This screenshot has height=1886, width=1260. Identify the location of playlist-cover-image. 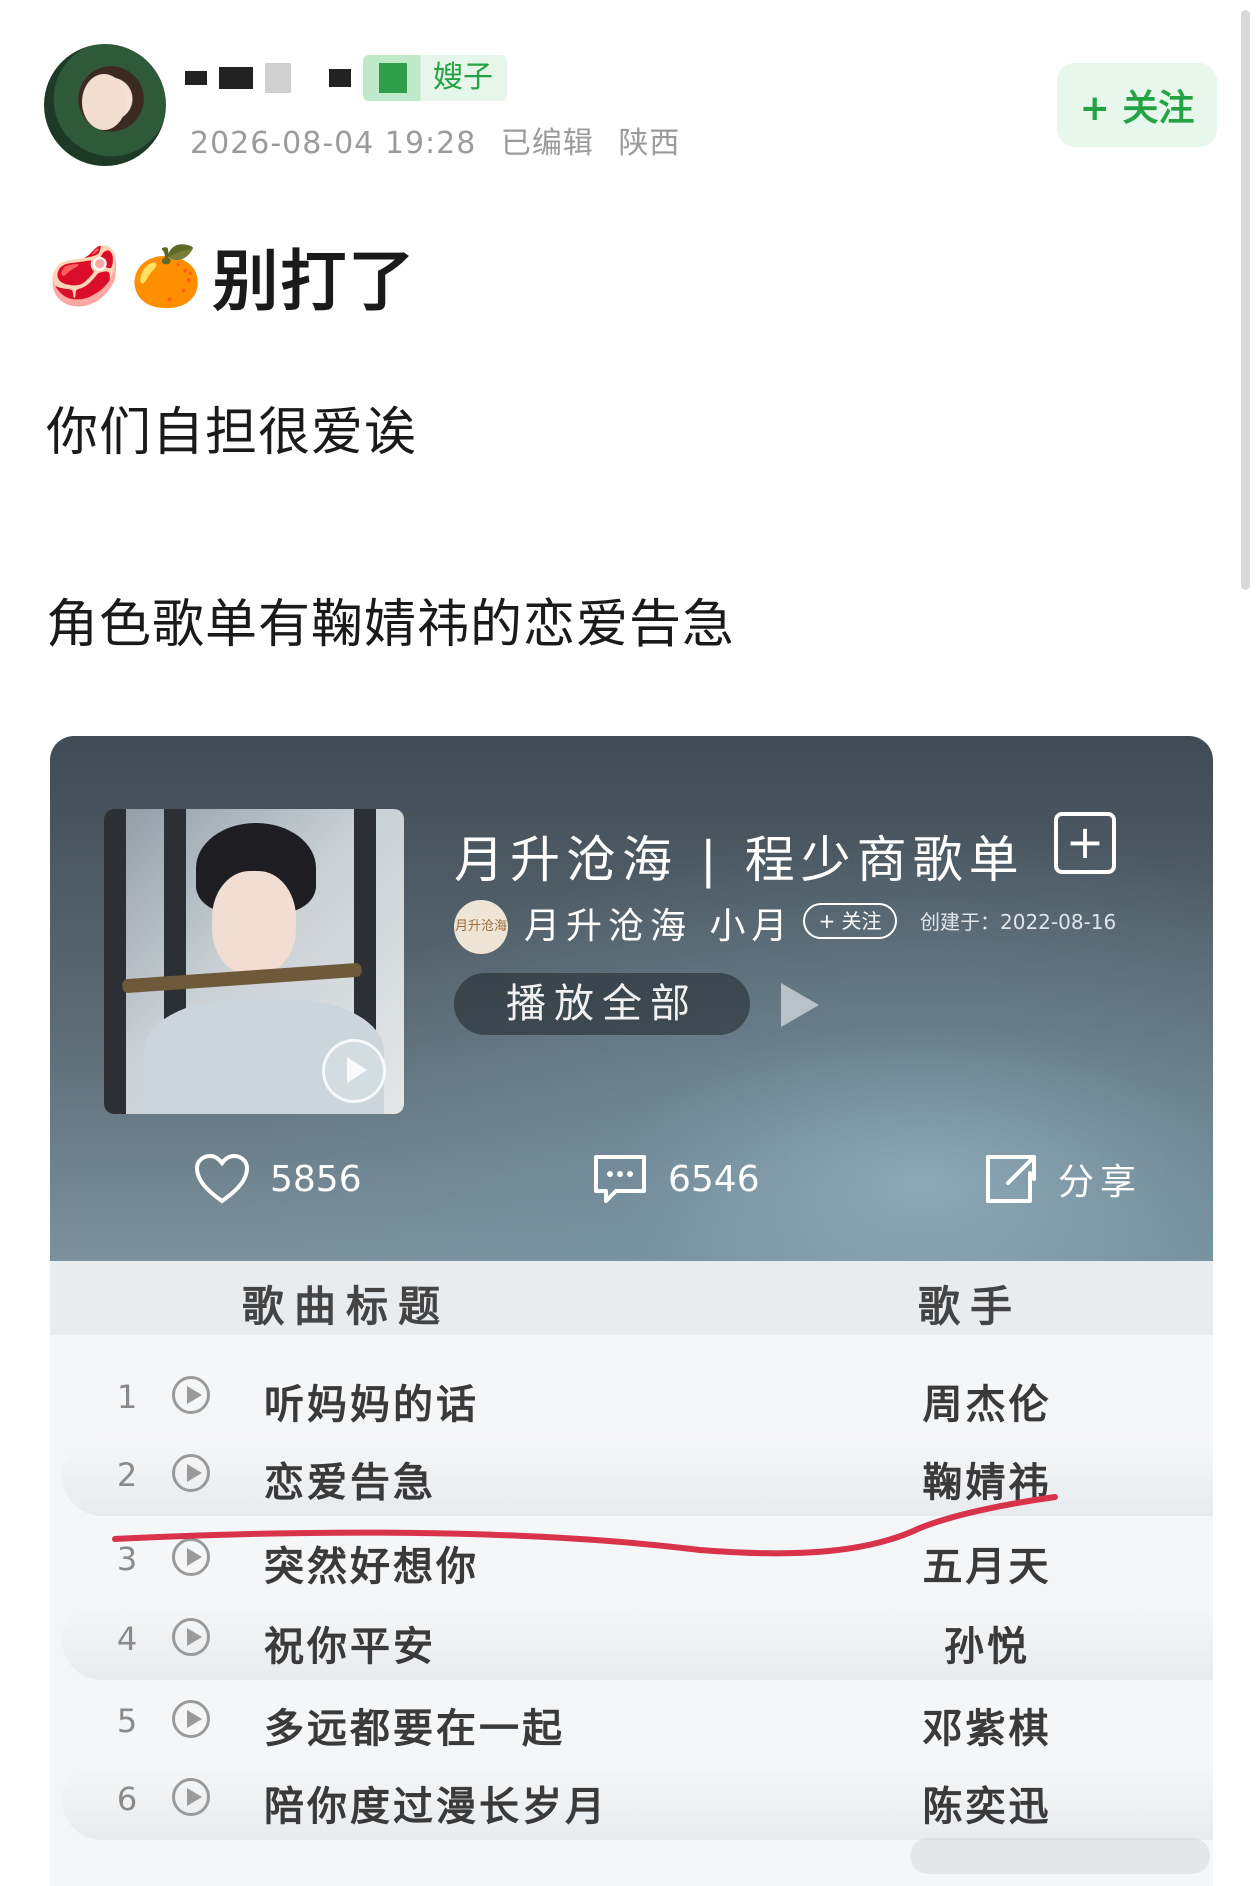
(254, 961).